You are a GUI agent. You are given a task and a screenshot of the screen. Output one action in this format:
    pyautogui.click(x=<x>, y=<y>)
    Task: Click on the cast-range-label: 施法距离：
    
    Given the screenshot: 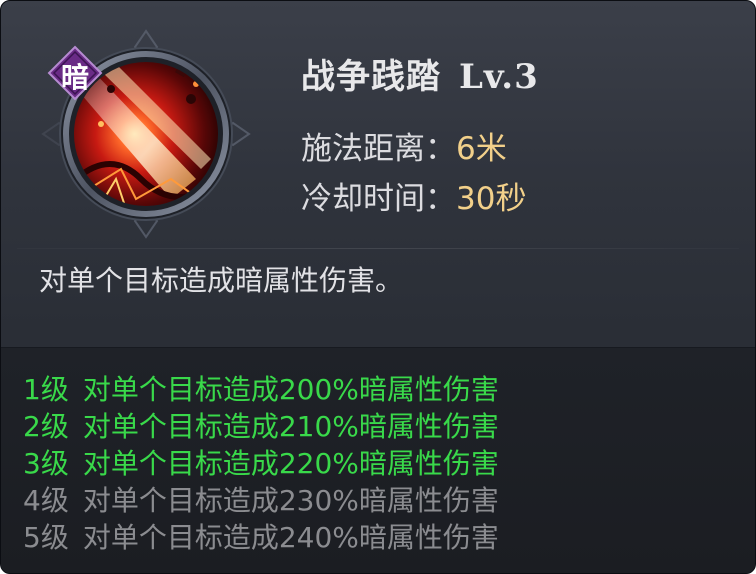 What is the action you would take?
    pyautogui.click(x=378, y=149)
    